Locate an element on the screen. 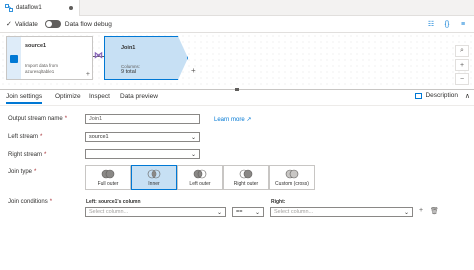 The height and width of the screenshot is (270, 474). join-type-caption: Right outer is located at coordinates (246, 184).